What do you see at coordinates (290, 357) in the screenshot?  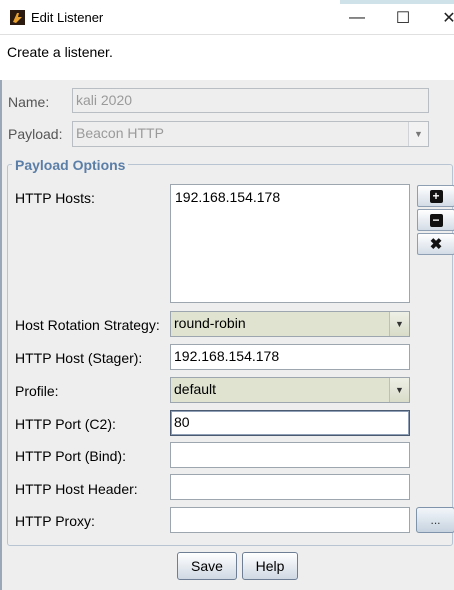 I see `stager-field: 192.168.154.178` at bounding box center [290, 357].